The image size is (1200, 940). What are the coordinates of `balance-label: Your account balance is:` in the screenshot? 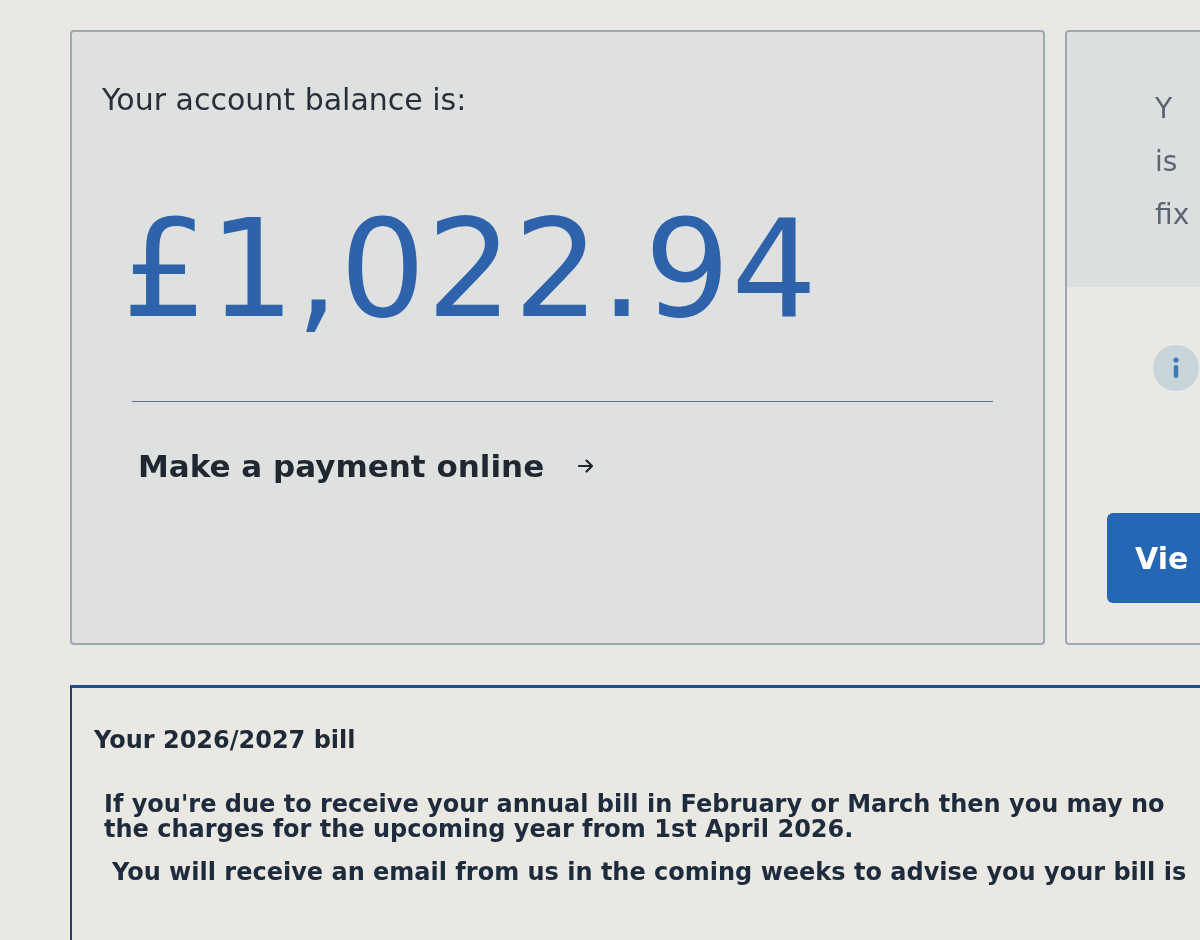 It's located at (284, 100).